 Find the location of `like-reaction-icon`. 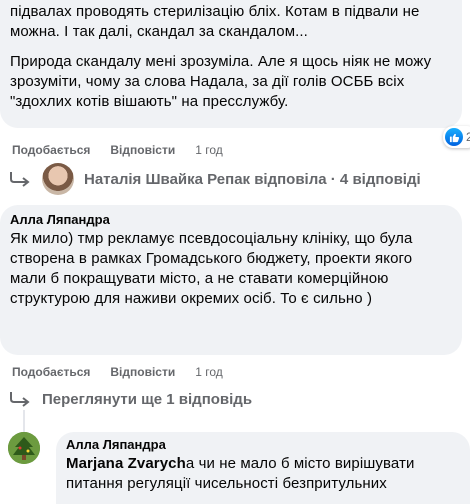

like-reaction-icon is located at coordinates (454, 137).